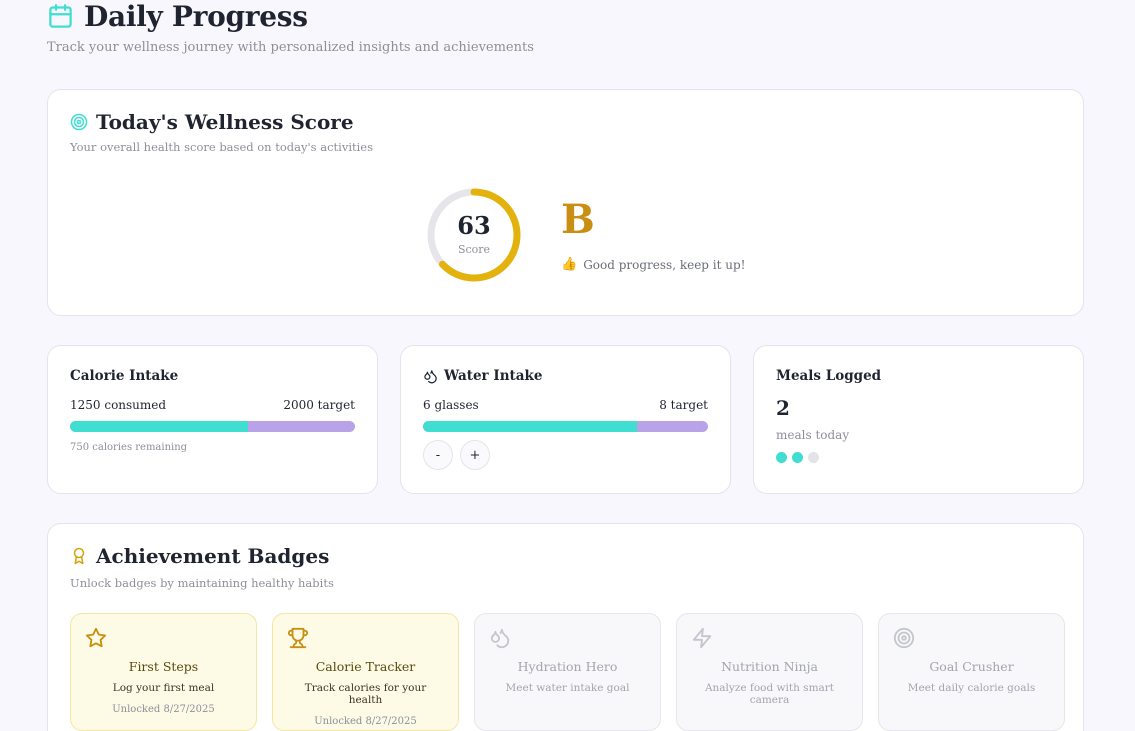 The image size is (1135, 731). I want to click on meals-label: meals today, so click(813, 435).